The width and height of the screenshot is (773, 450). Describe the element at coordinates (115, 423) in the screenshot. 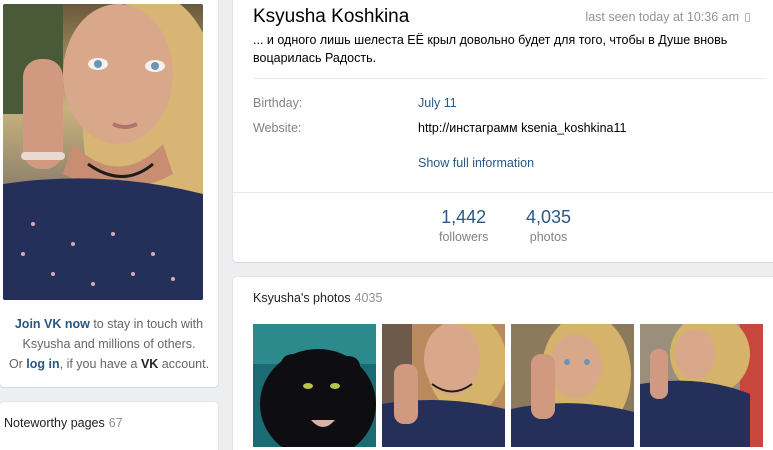

I see `noteworthy-pages-count: 67` at that location.